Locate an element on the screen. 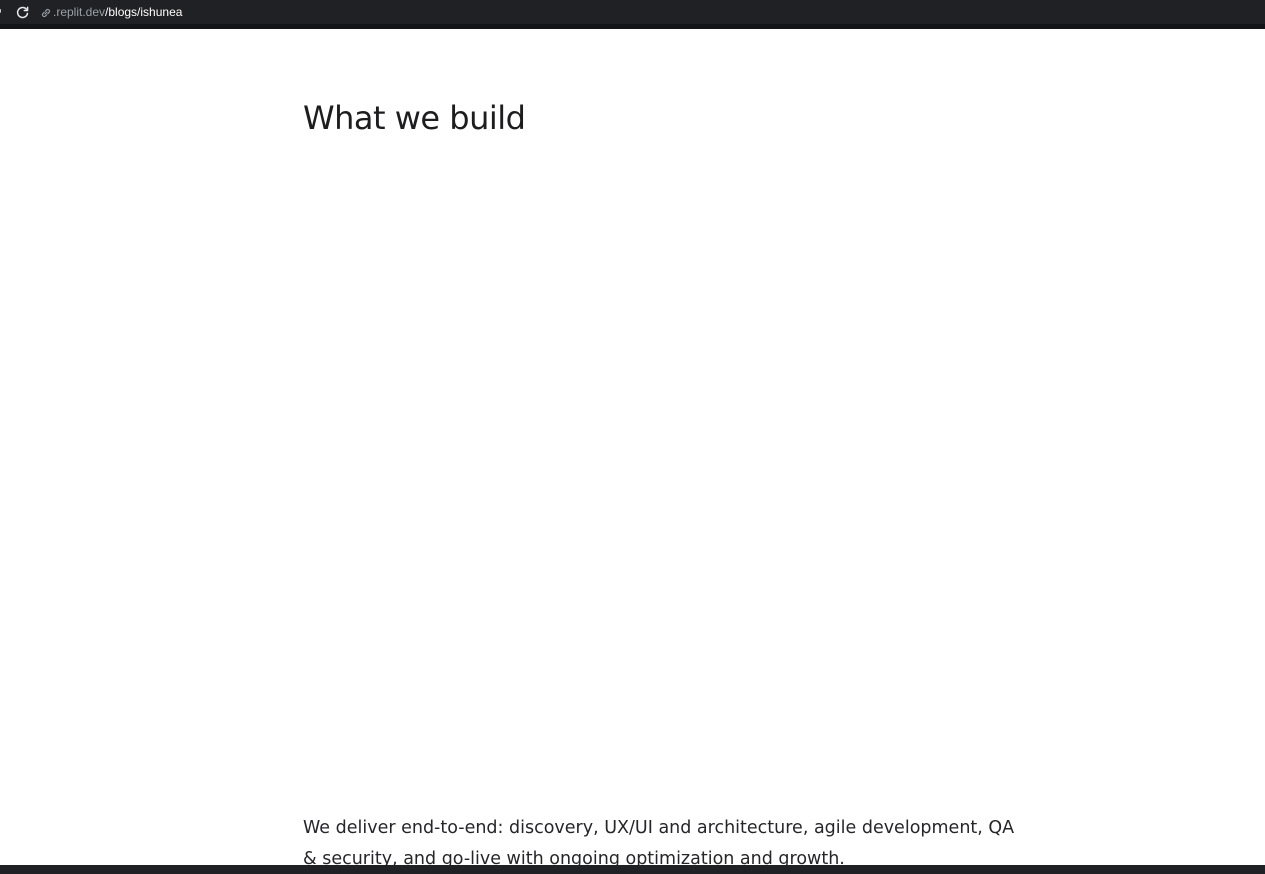 The height and width of the screenshot is (874, 1265). url-host: .replit.dev is located at coordinates (79, 12).